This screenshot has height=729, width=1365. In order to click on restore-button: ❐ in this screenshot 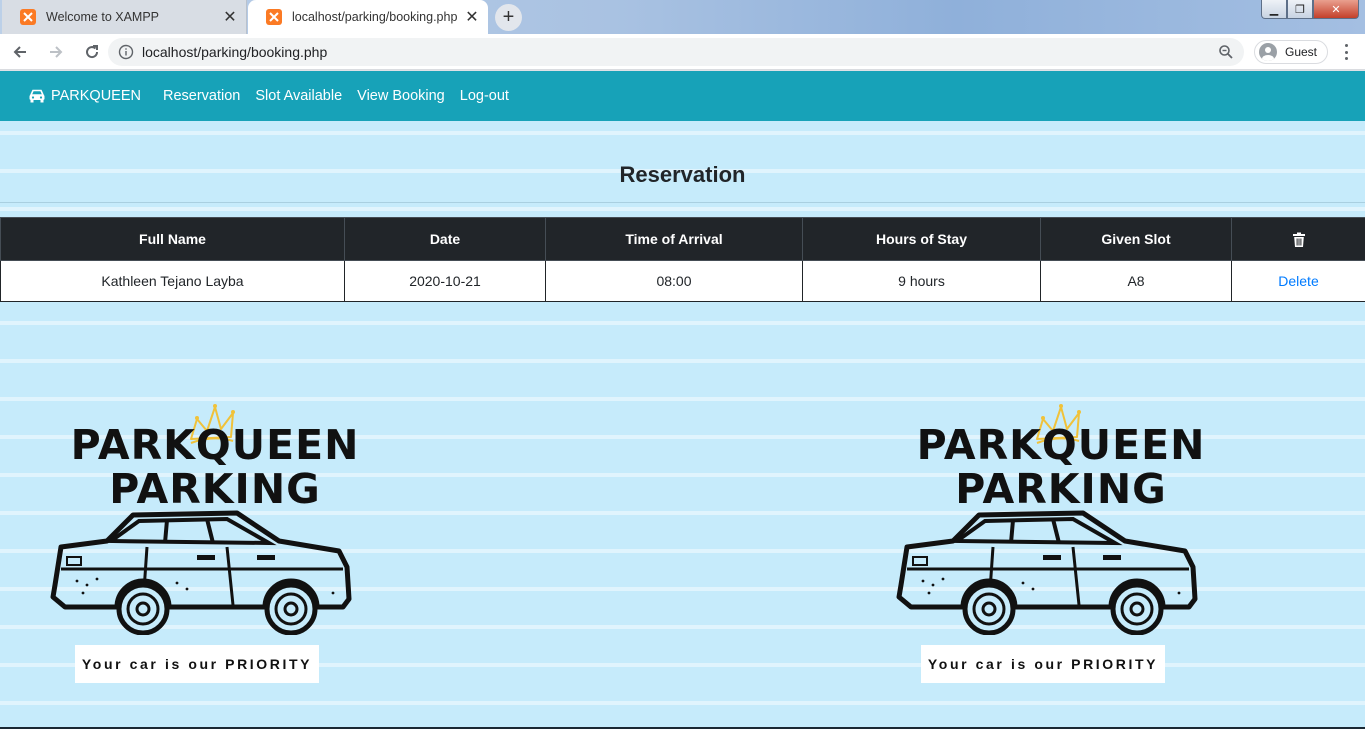, I will do `click(1300, 9)`.